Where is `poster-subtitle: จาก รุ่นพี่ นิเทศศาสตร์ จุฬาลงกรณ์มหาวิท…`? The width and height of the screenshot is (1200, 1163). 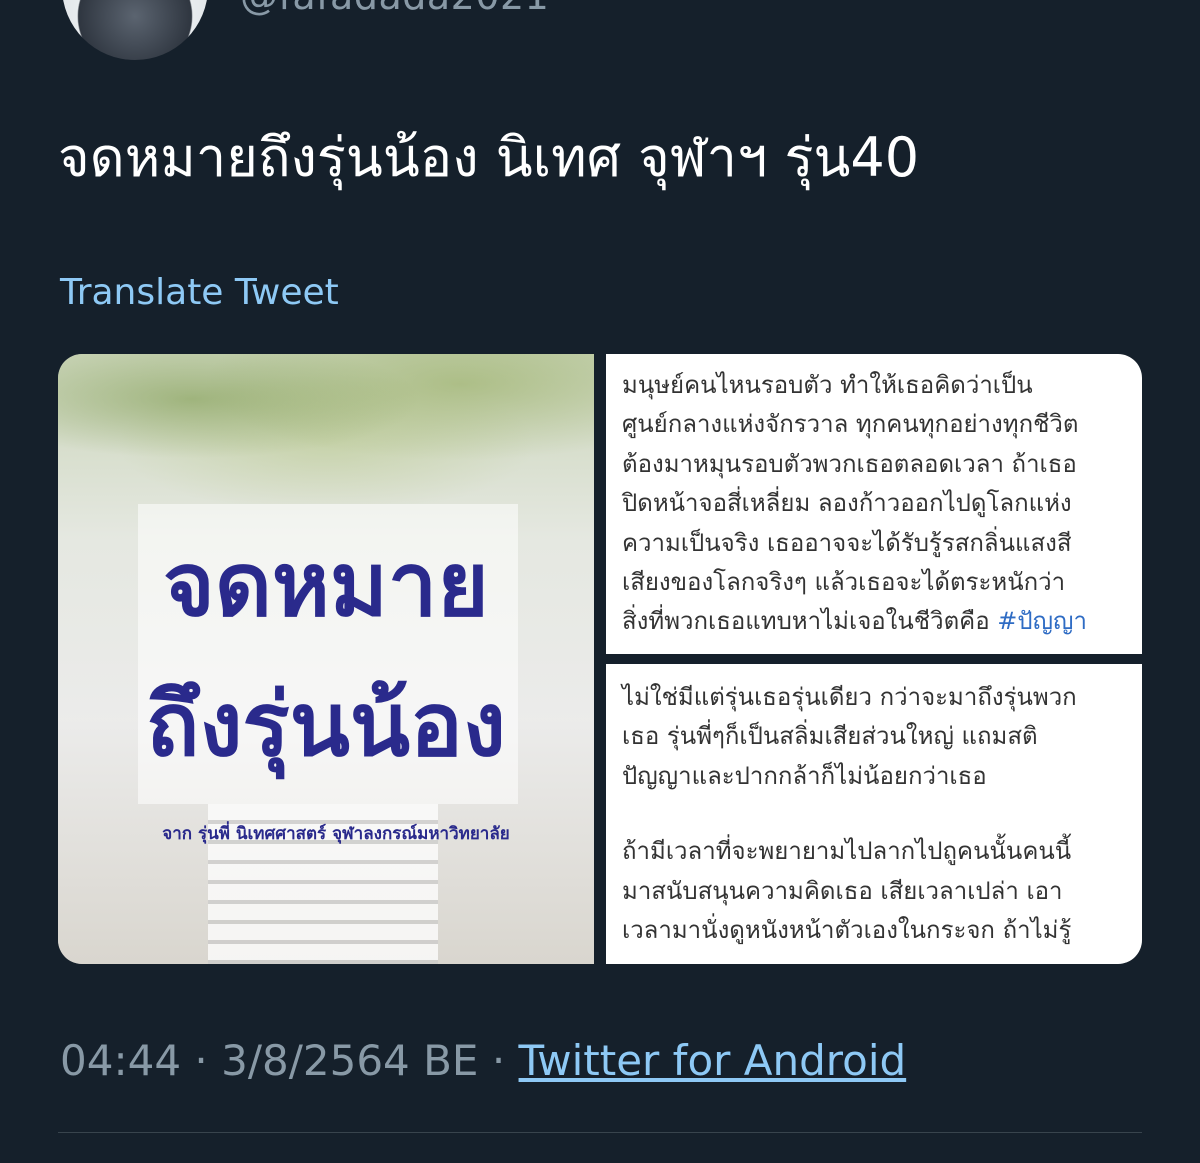 poster-subtitle: จาก รุ่นพี่ นิเทศศาสตร์ จุฬาลงกรณ์มหาวิท… is located at coordinates (336, 834).